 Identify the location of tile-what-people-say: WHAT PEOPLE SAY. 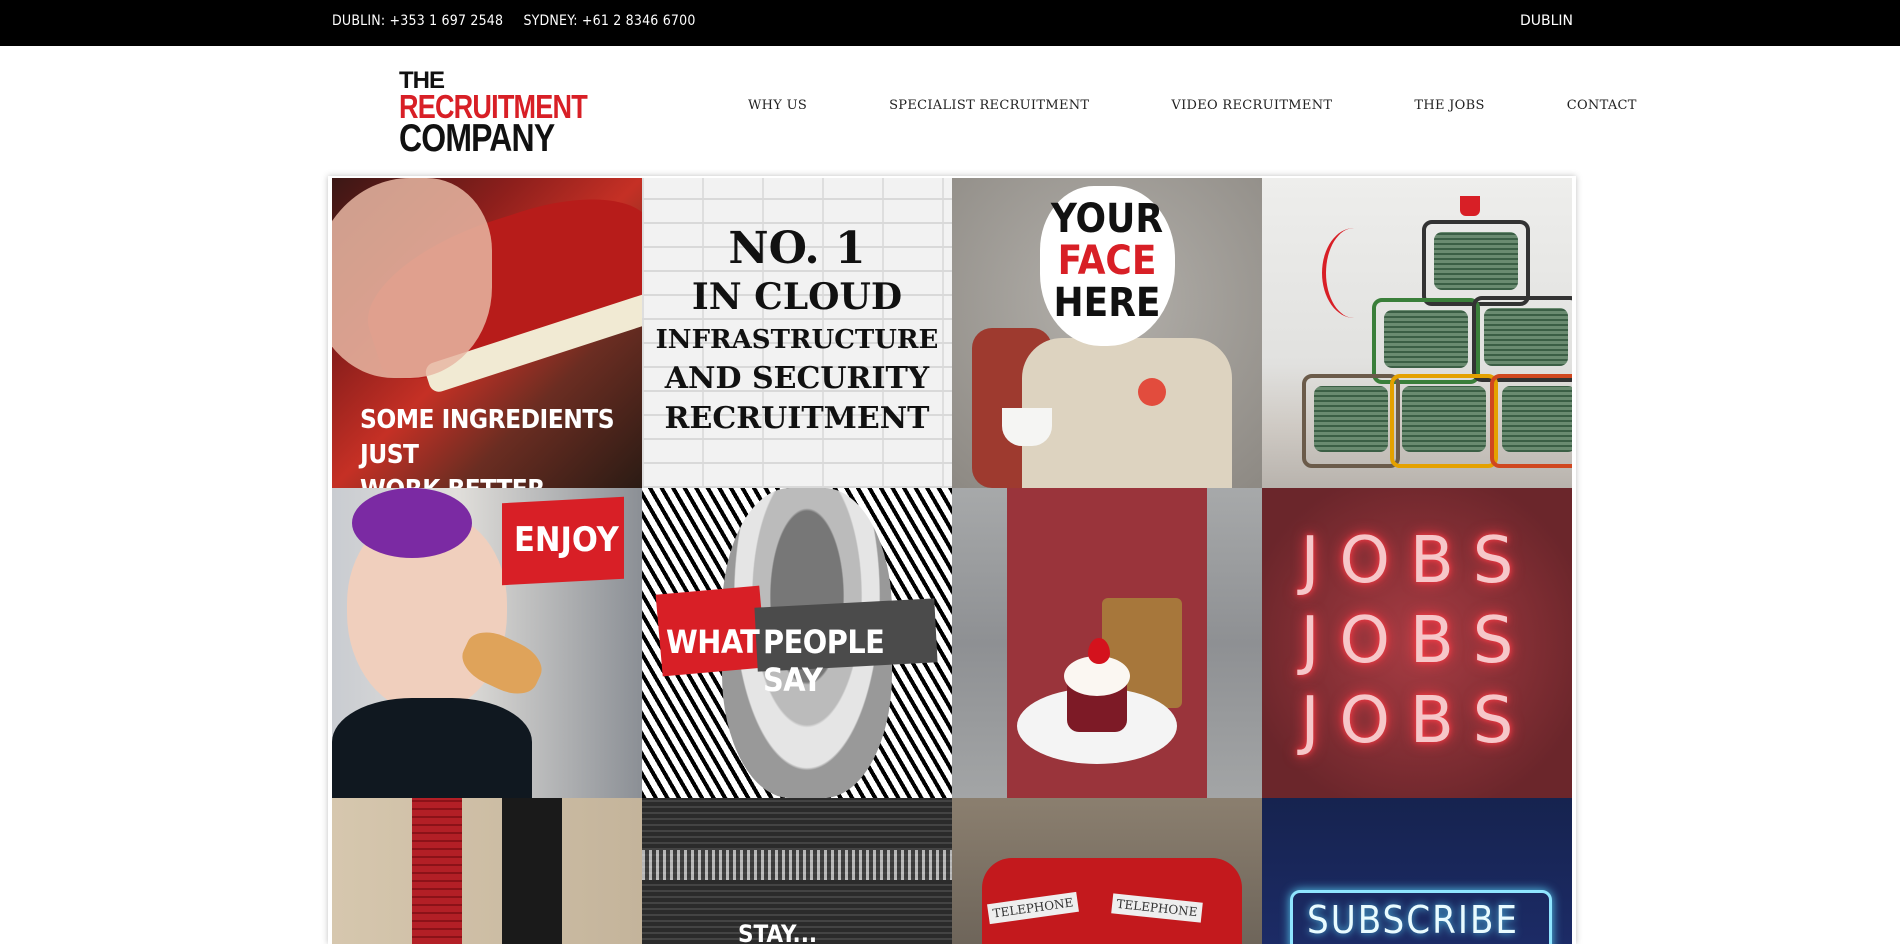
(797, 643).